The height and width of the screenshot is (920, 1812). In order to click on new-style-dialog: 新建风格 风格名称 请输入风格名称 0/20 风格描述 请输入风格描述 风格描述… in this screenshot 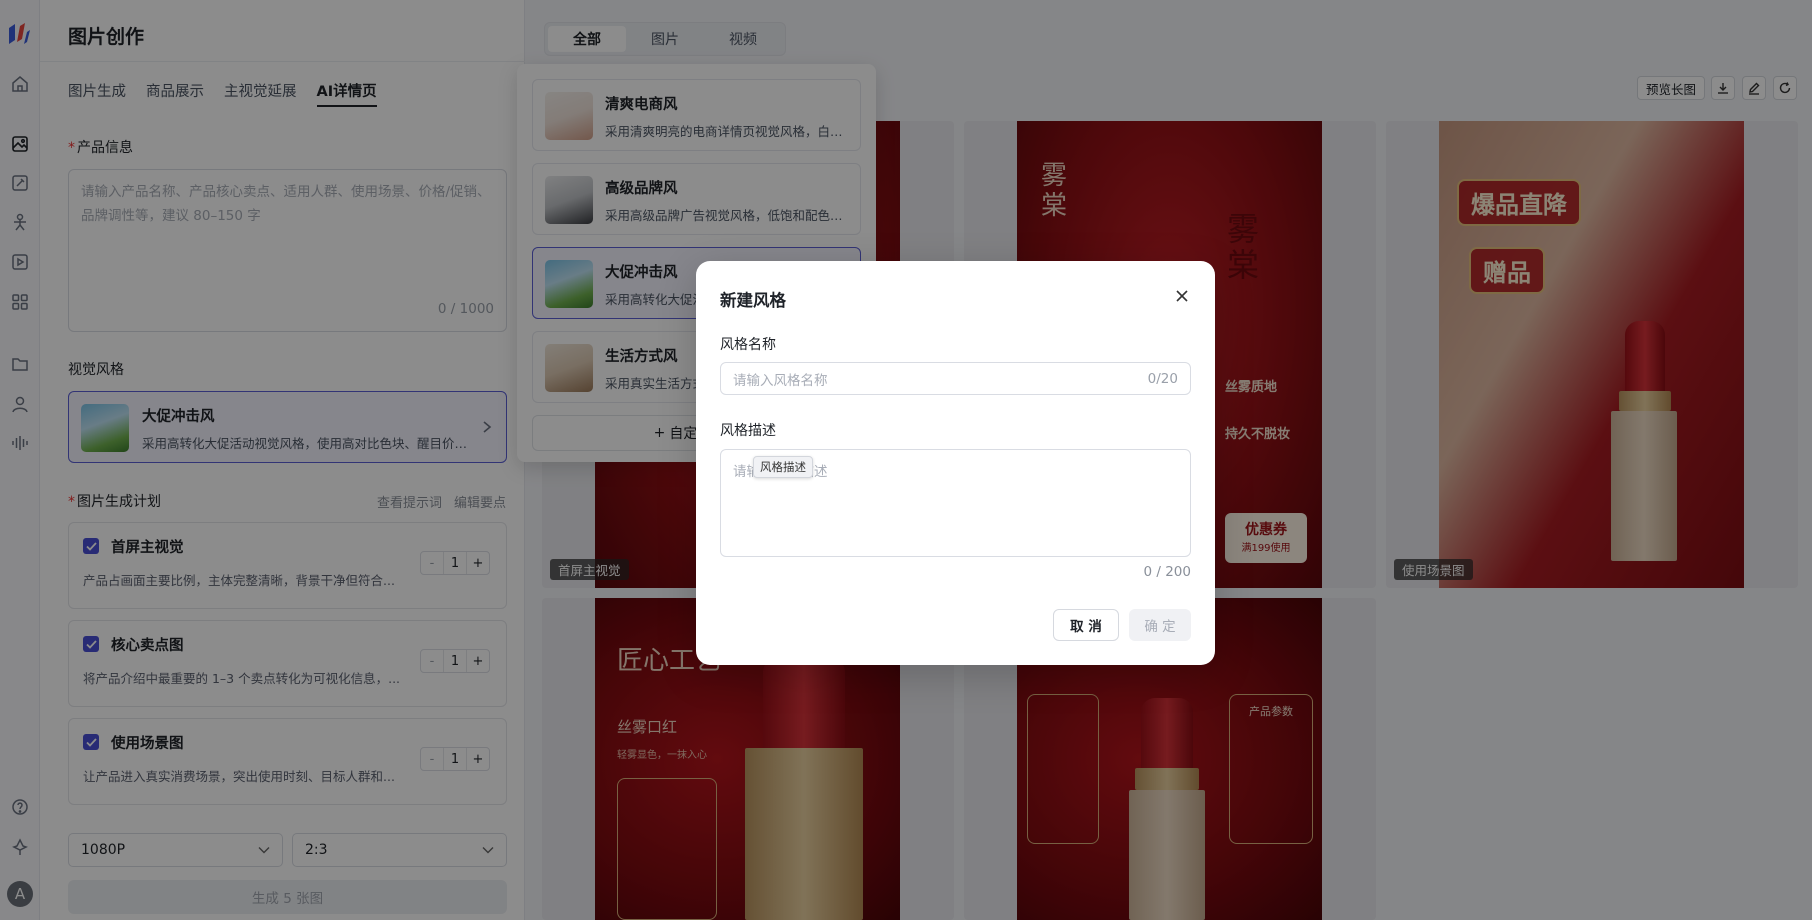, I will do `click(955, 463)`.